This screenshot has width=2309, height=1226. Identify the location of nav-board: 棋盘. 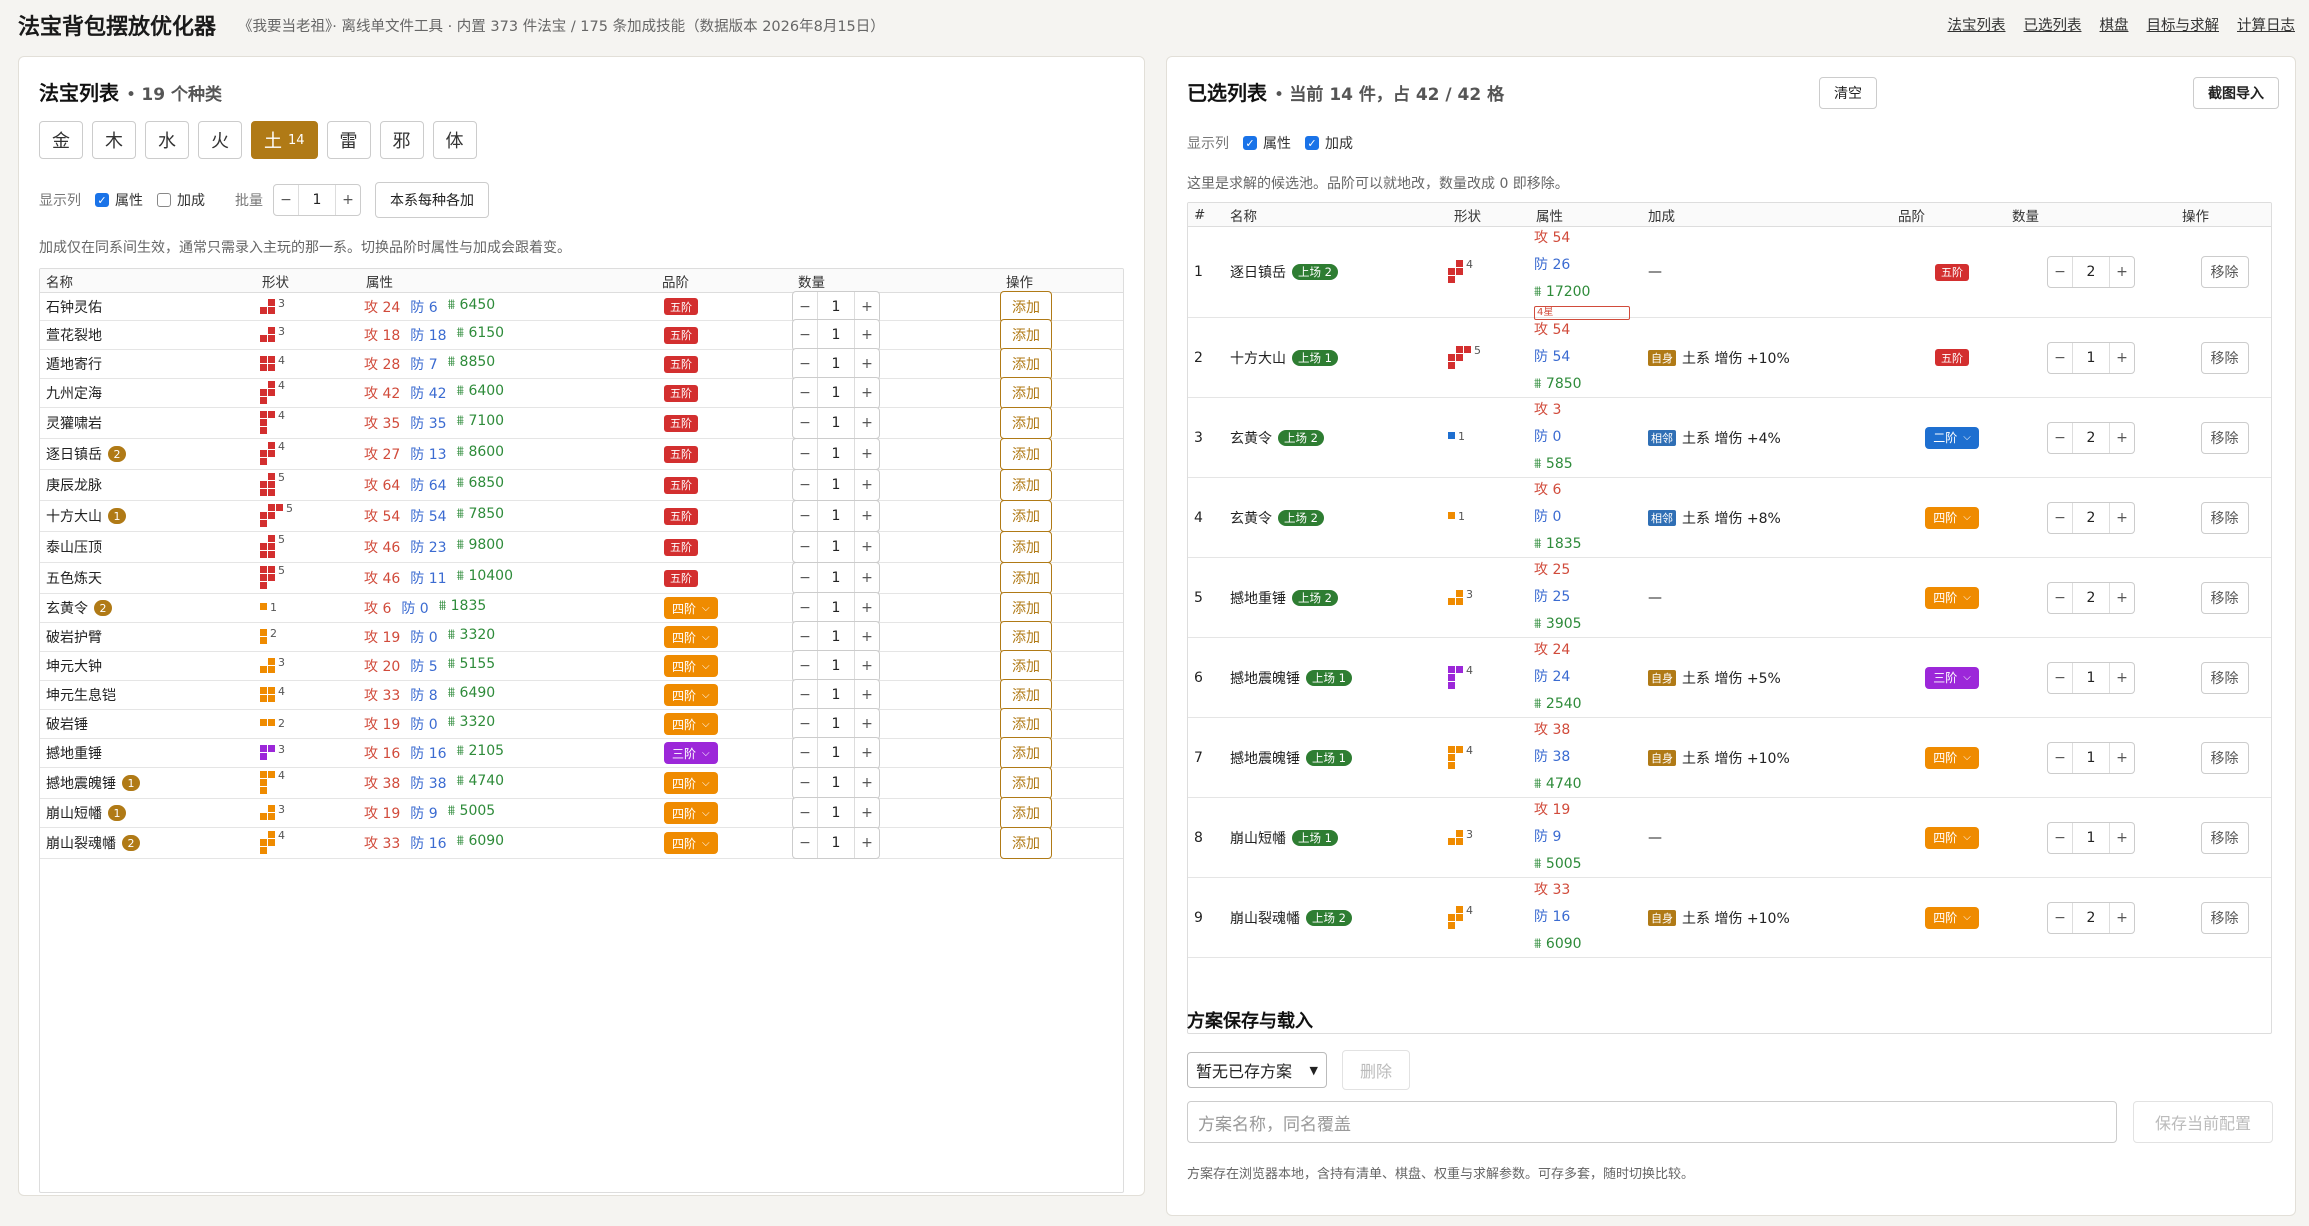
(2114, 24).